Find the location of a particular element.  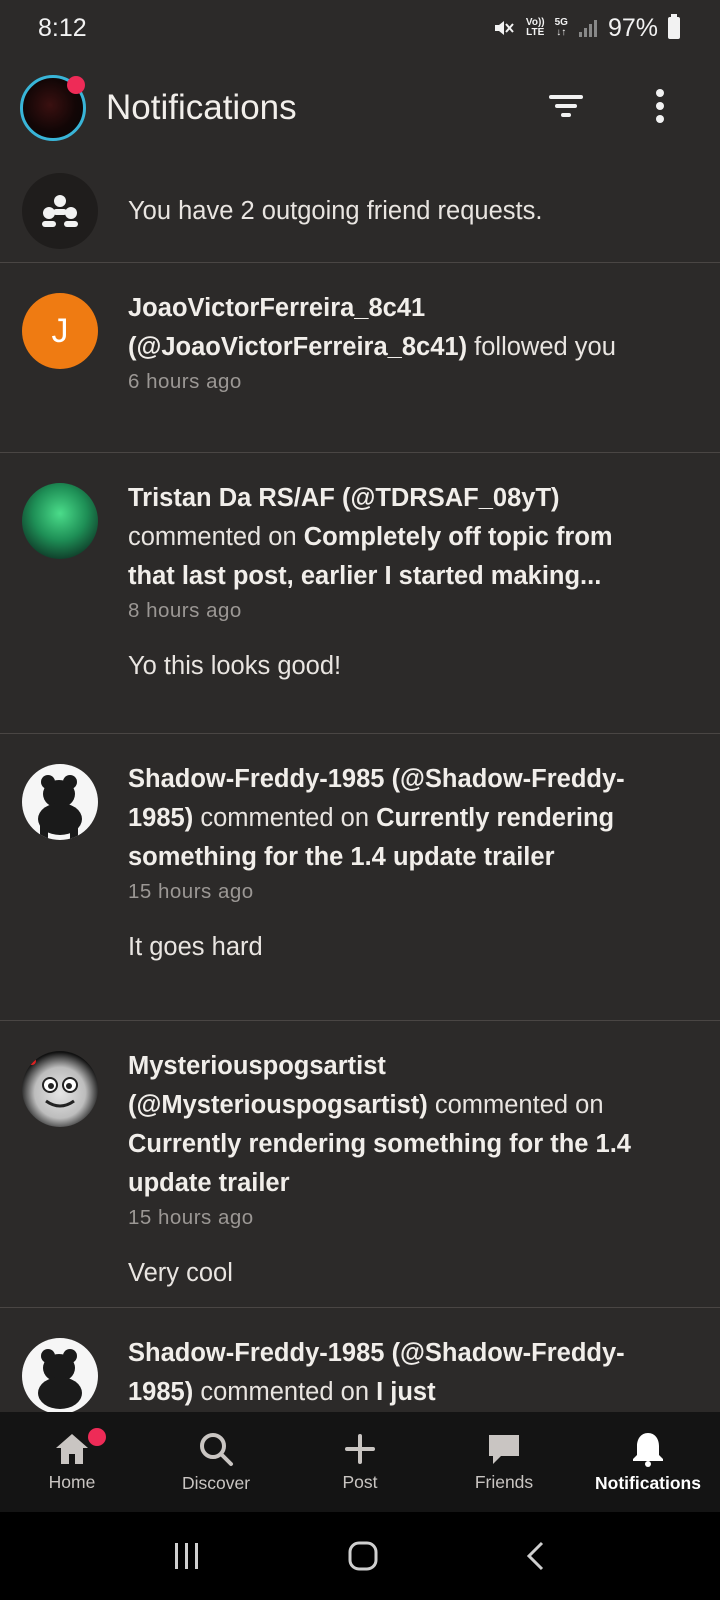

status-time: 8:12 is located at coordinates (62, 27).